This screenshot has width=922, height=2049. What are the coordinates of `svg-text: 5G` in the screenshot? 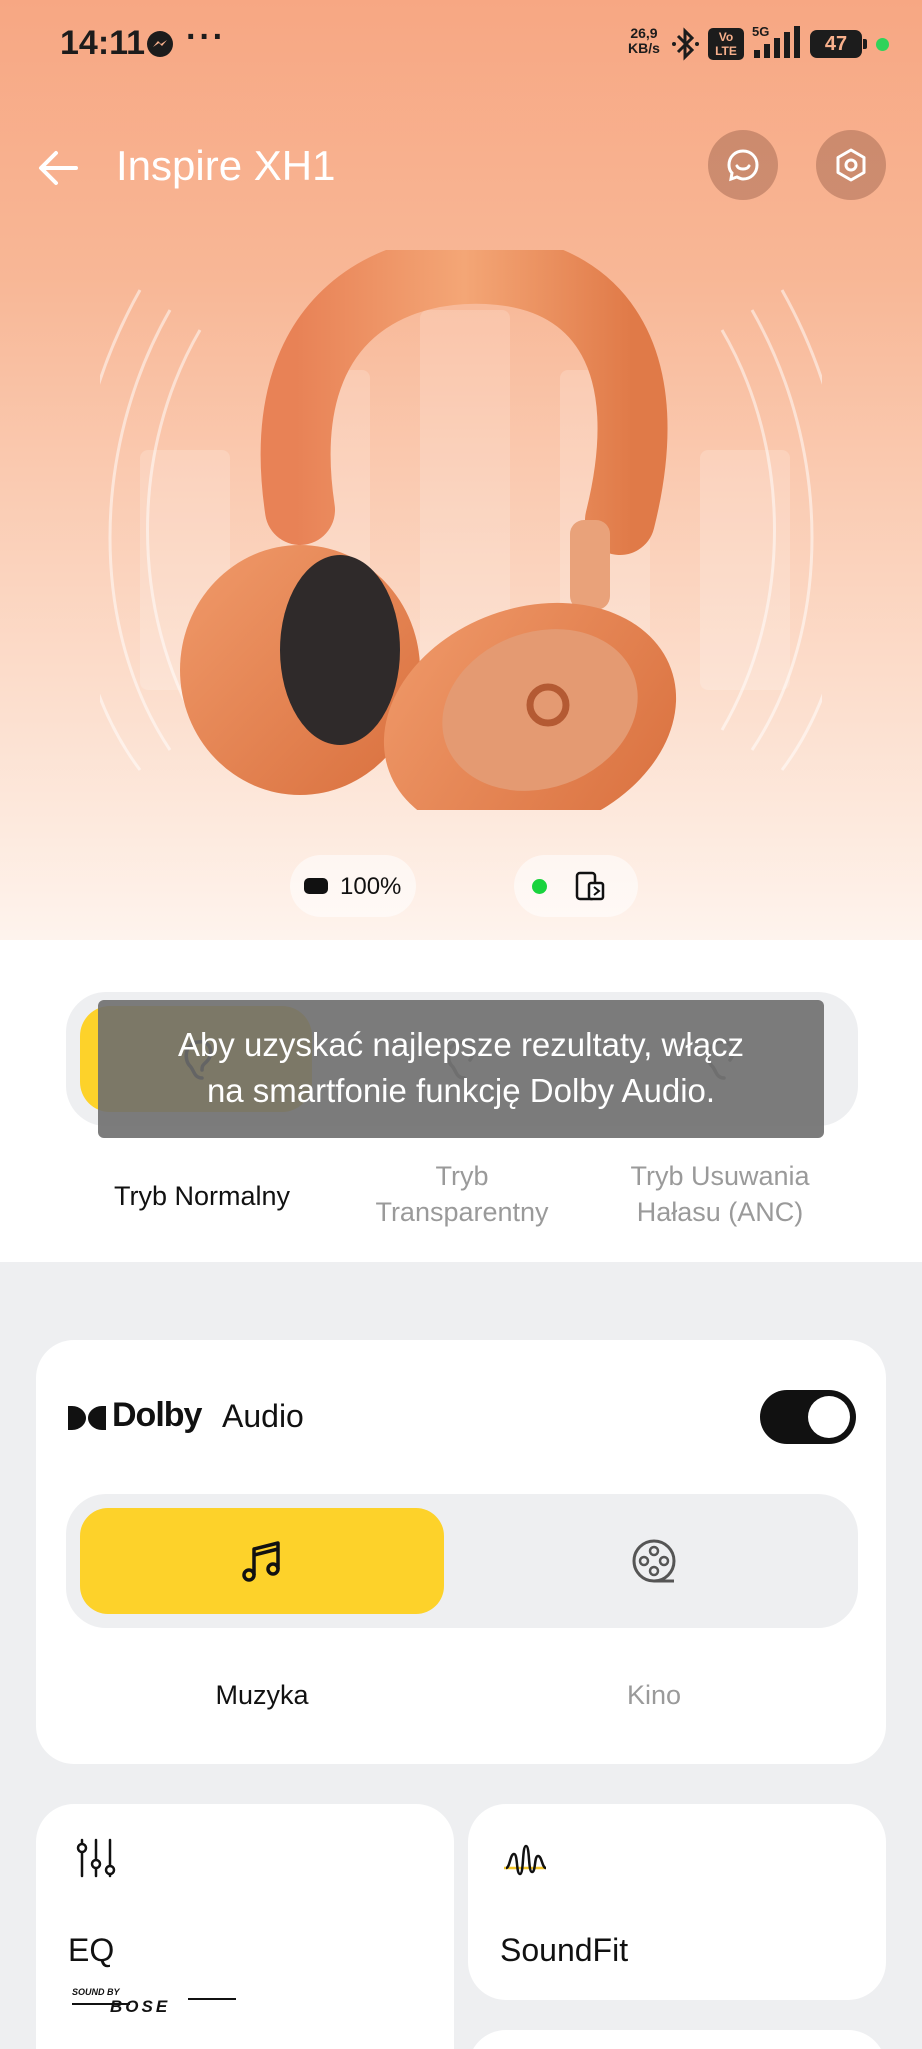 It's located at (760, 31).